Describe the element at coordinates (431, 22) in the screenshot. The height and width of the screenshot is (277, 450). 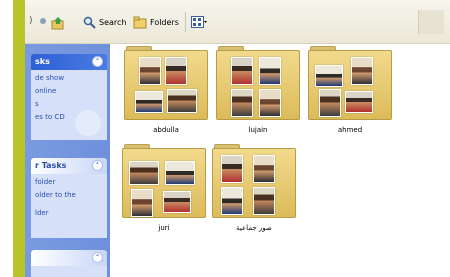
I see `toolbar-right-panel` at that location.